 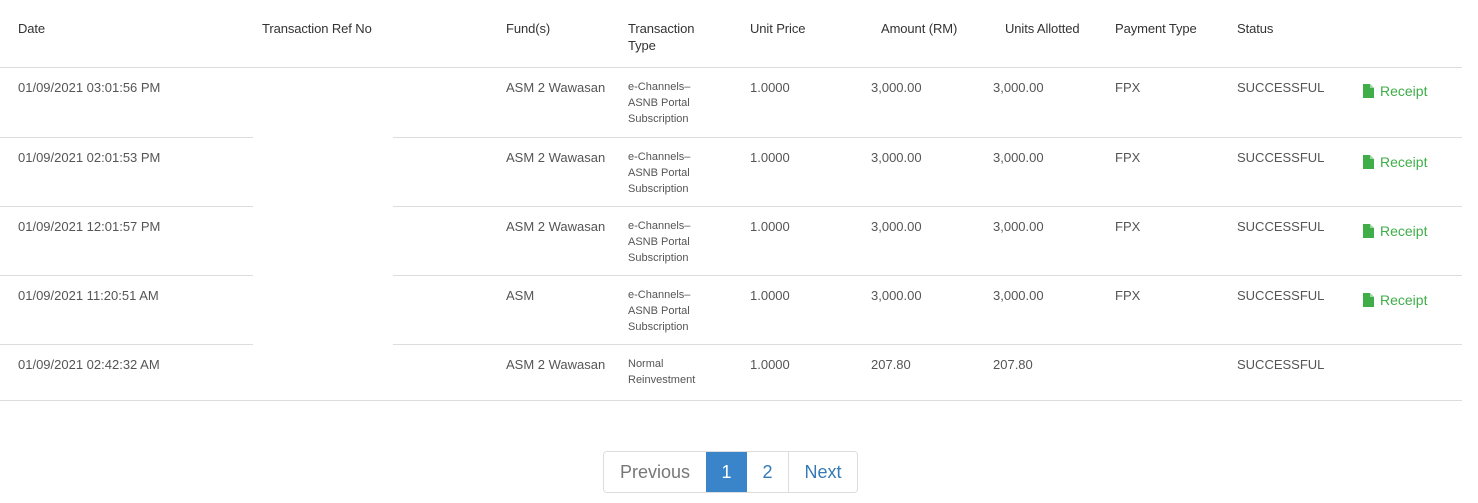 I want to click on header-date: Date, so click(x=32, y=28).